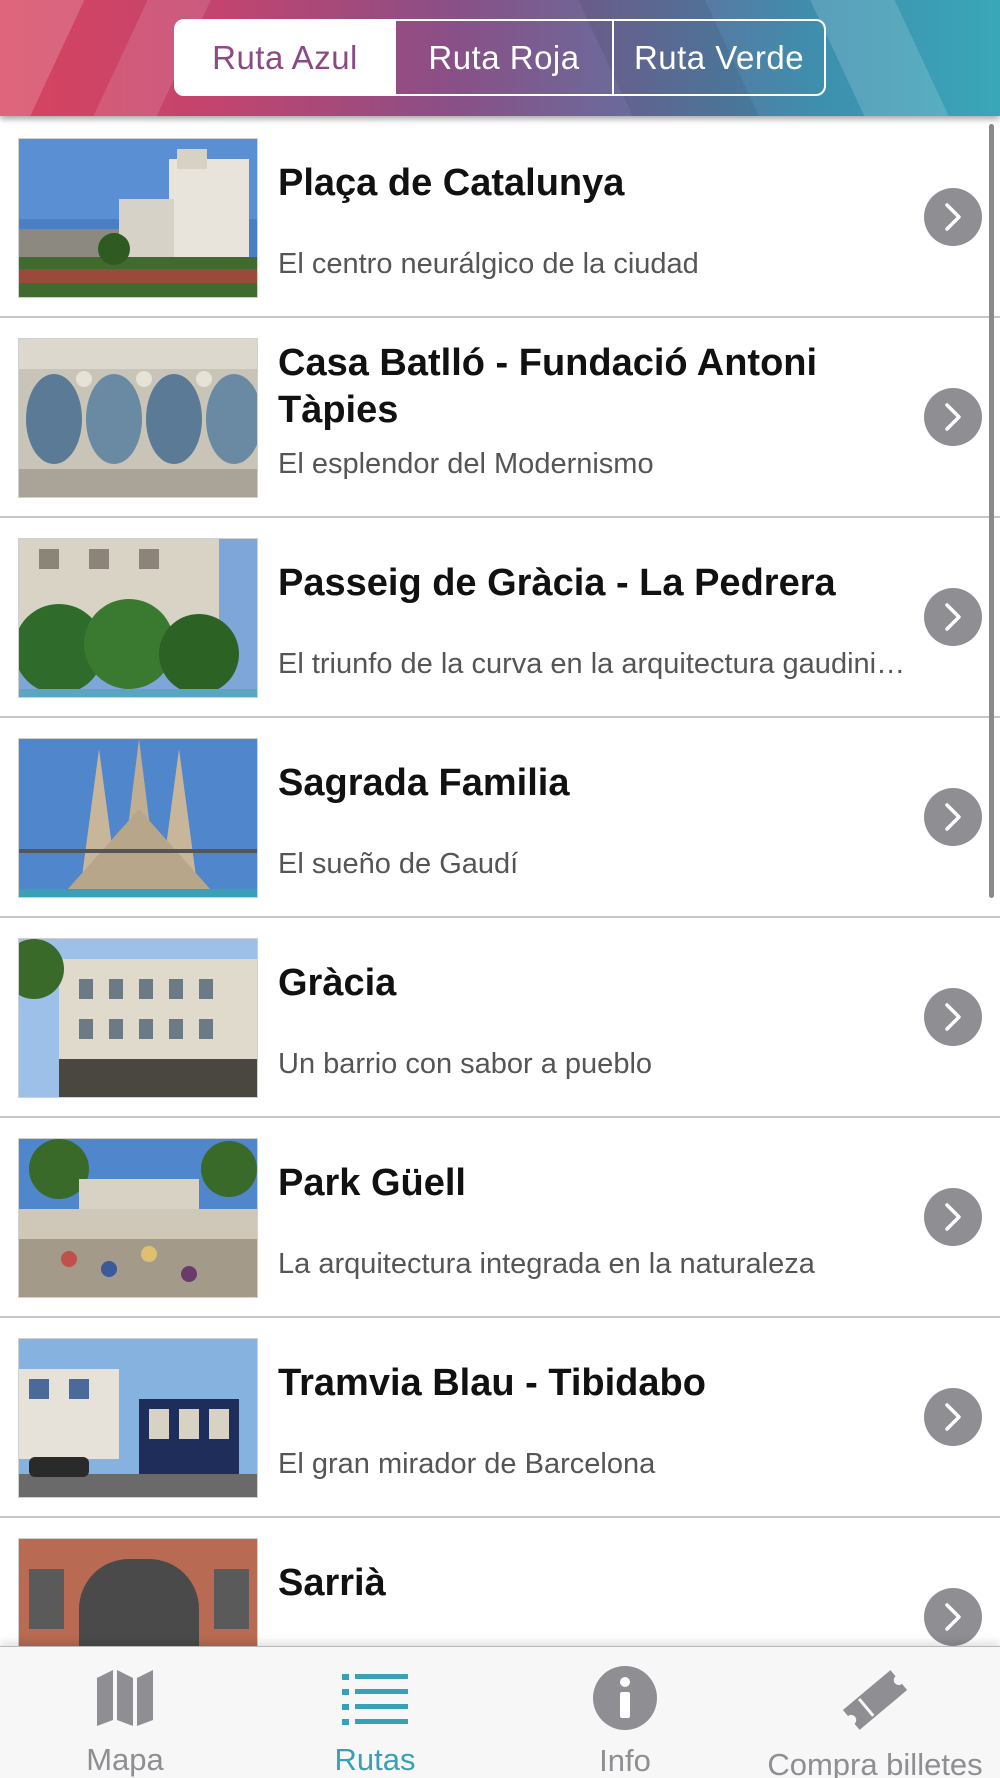 This screenshot has width=1000, height=1778. What do you see at coordinates (466, 464) in the screenshot?
I see `item-subtitle: El esplendor del Modernismo` at bounding box center [466, 464].